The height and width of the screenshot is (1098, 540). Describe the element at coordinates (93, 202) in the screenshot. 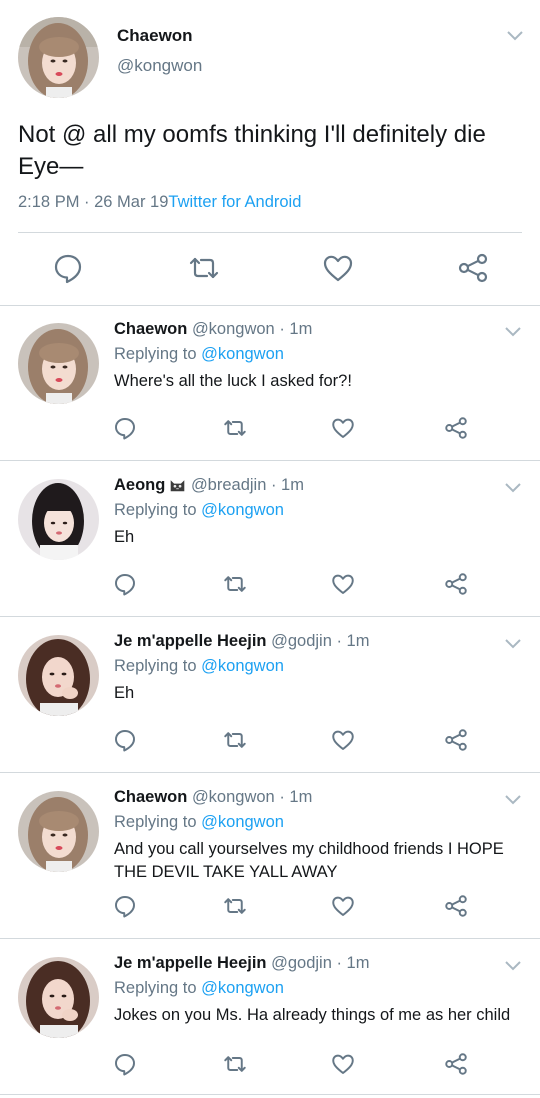

I see `tweet-time: 2:18 PM · 26 Mar 19` at that location.